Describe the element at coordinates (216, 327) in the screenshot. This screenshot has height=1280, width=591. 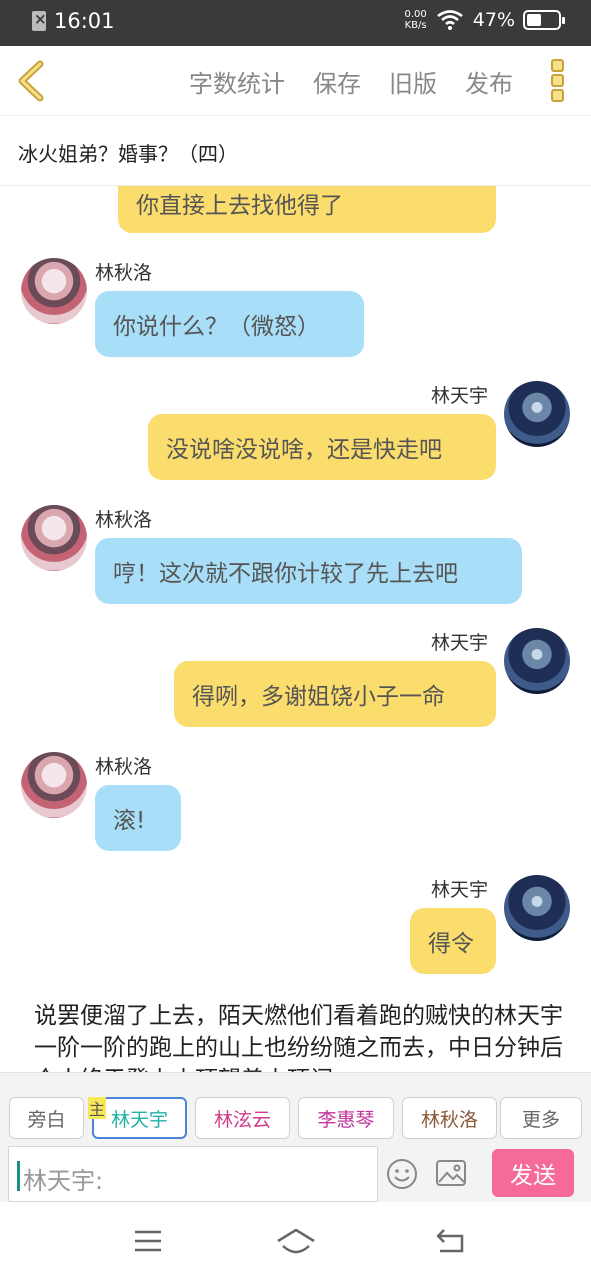
I see `message-text: 你说什么？（微怒）` at that location.